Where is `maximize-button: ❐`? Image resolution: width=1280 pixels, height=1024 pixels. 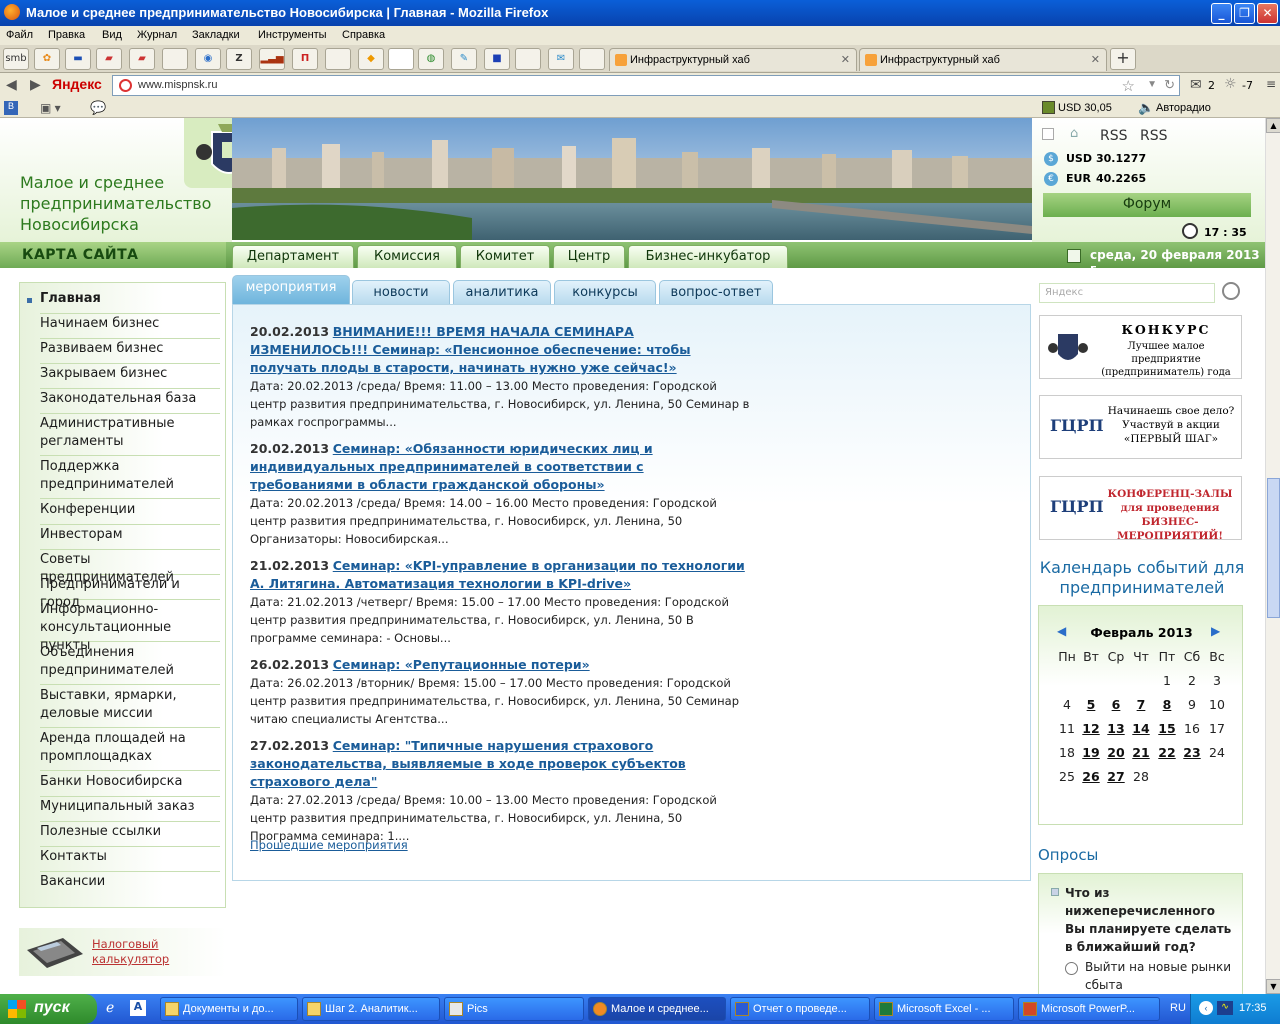
maximize-button: ❐ is located at coordinates (1244, 13).